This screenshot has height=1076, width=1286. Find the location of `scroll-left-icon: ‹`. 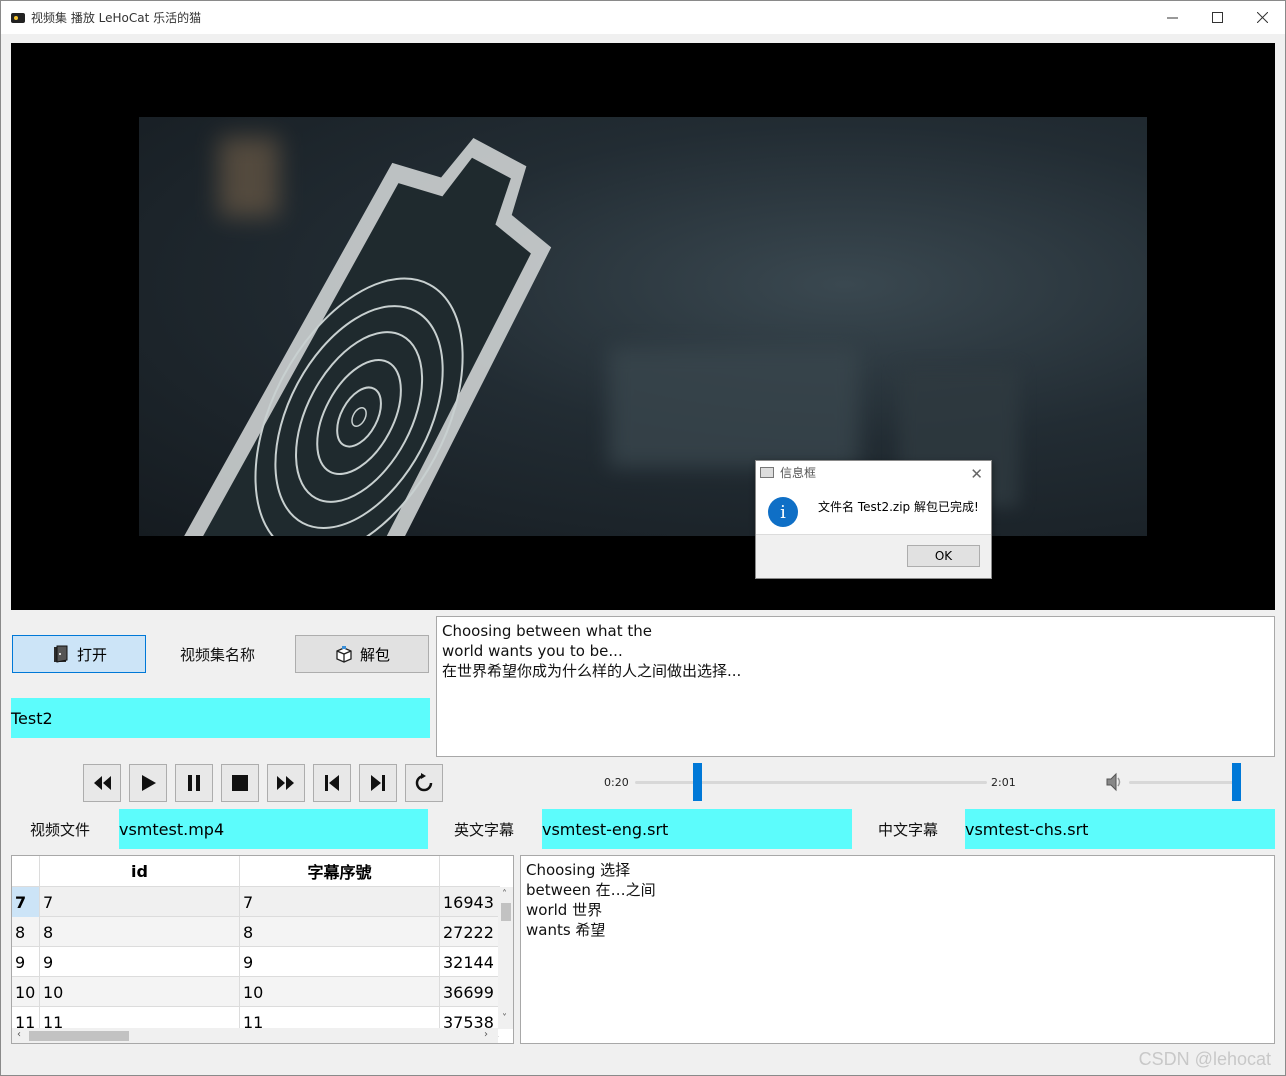

scroll-left-icon: ‹ is located at coordinates (19, 1034).